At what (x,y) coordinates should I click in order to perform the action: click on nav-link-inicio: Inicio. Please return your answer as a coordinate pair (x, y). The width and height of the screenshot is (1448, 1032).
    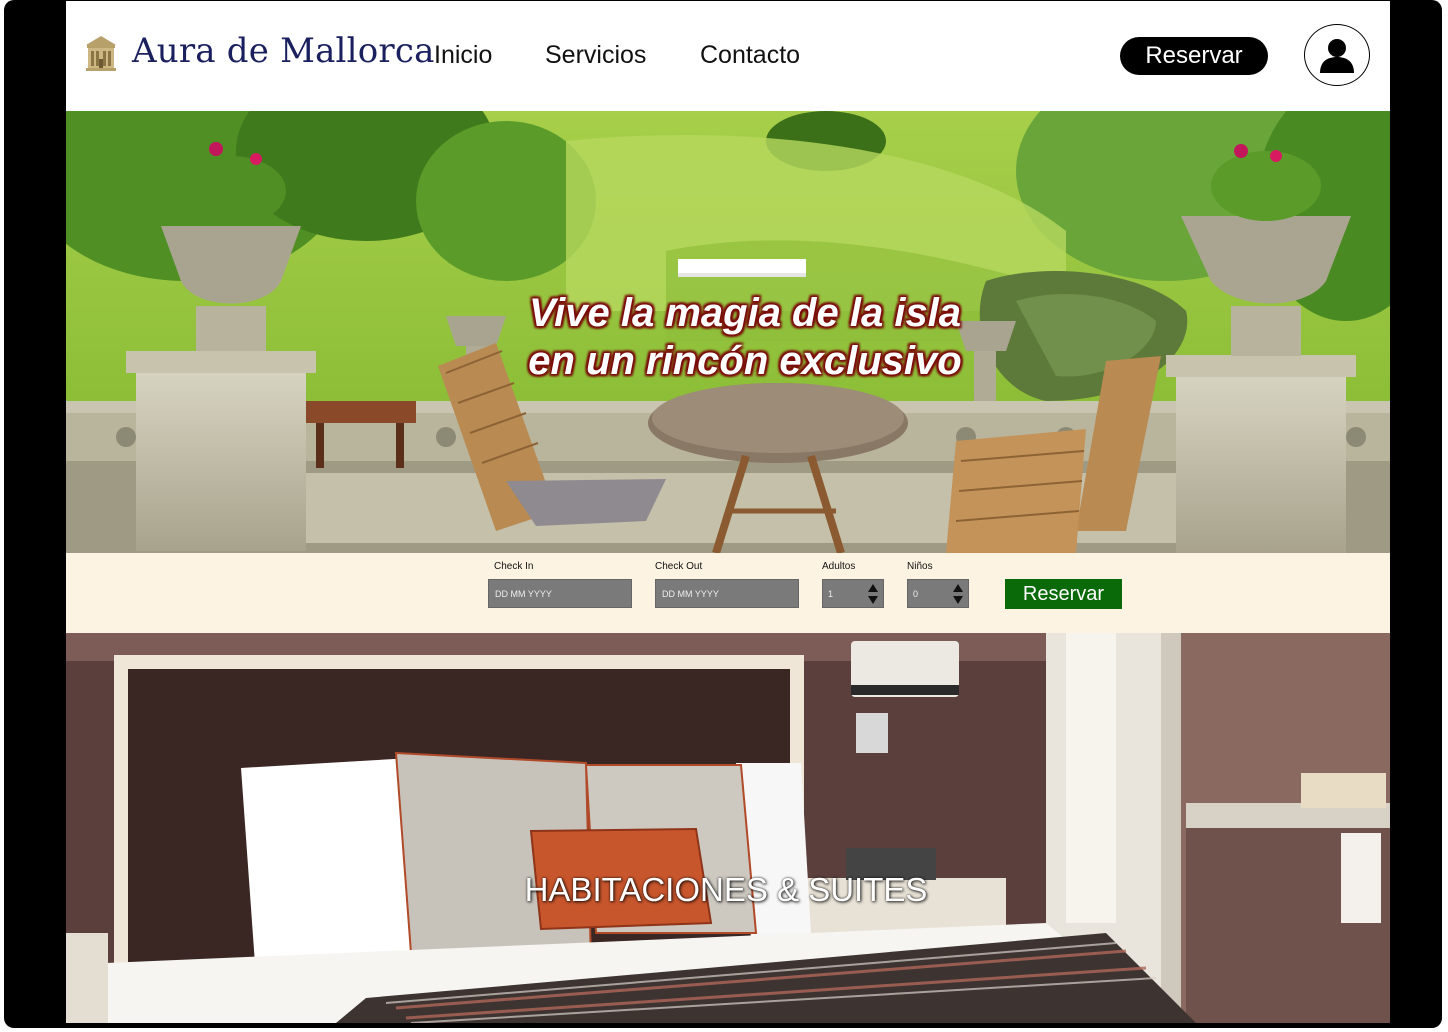
    Looking at the image, I should click on (463, 55).